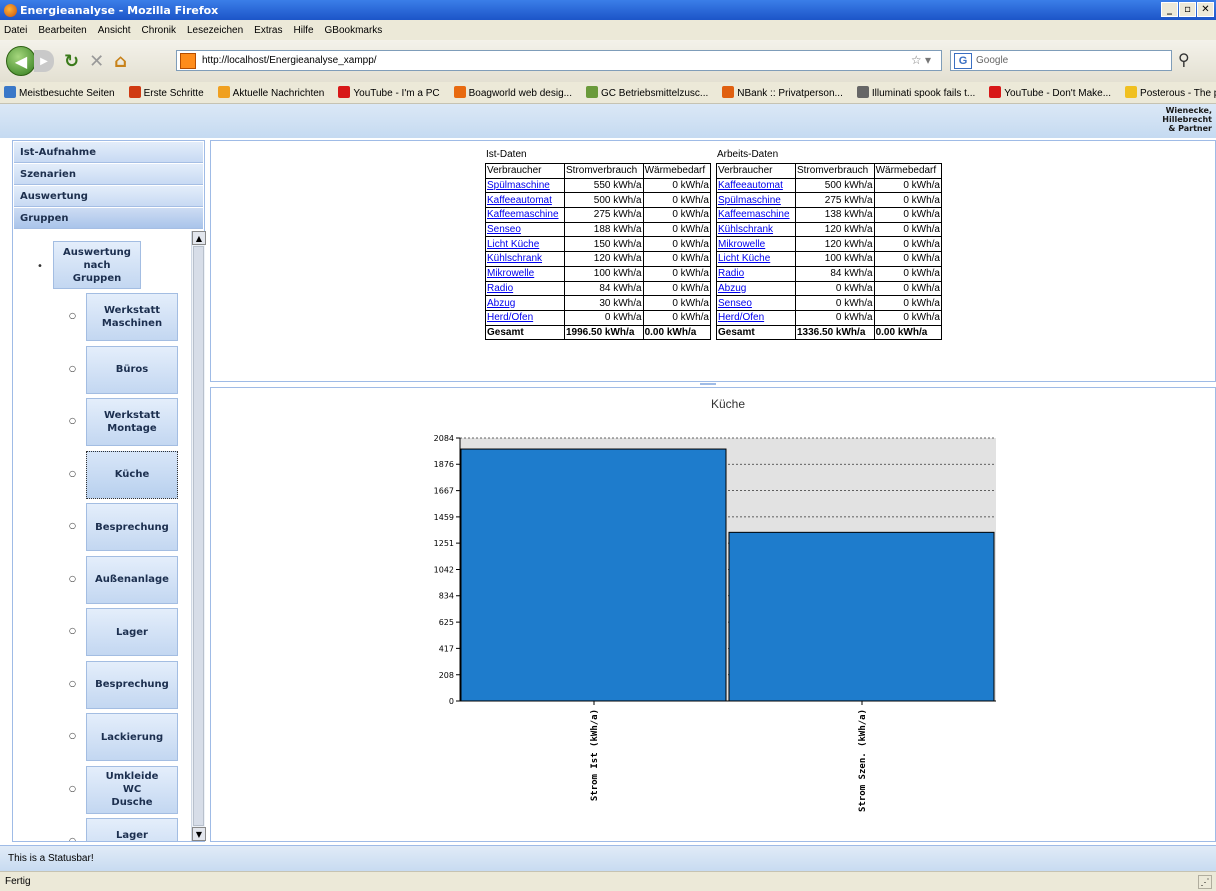  I want to click on chart-title: Küche, so click(728, 404).